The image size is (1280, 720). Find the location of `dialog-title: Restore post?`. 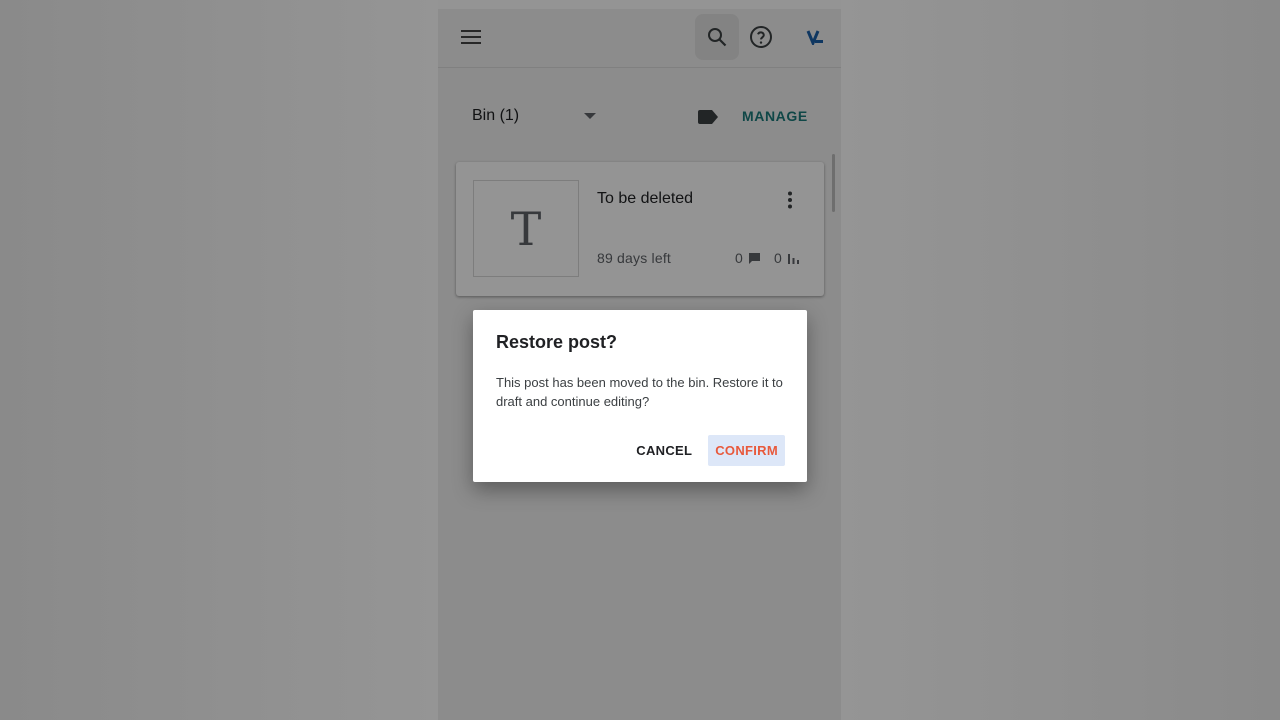

dialog-title: Restore post? is located at coordinates (557, 342).